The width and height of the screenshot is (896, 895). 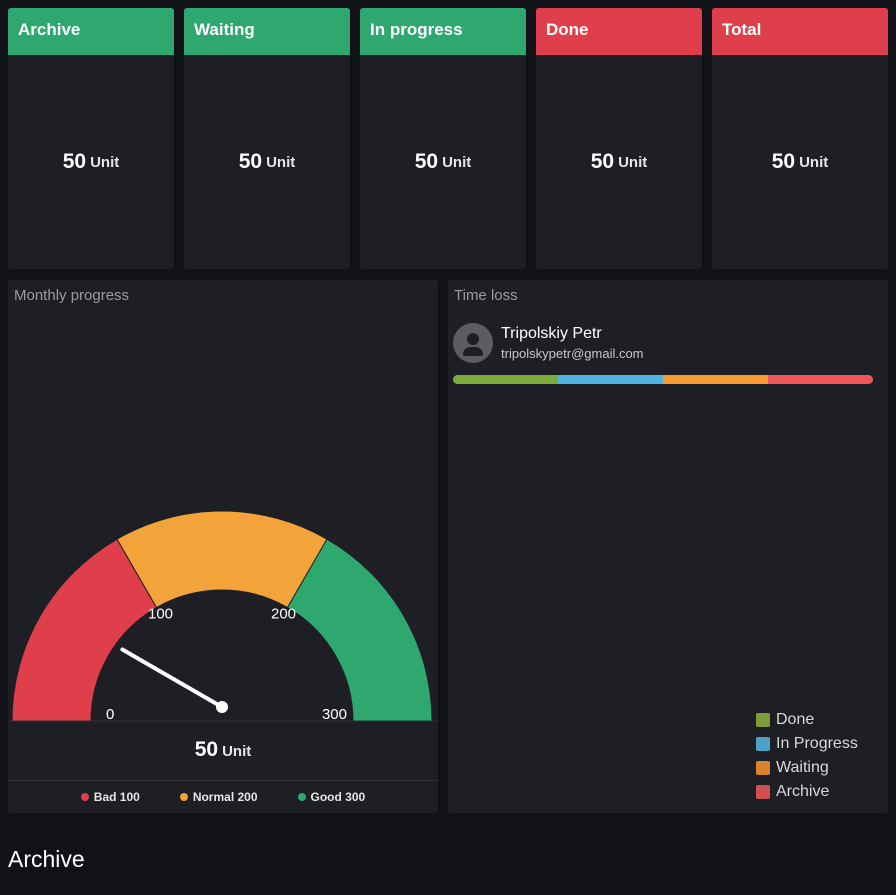 I want to click on legend-label: Normal 200, so click(x=225, y=797).